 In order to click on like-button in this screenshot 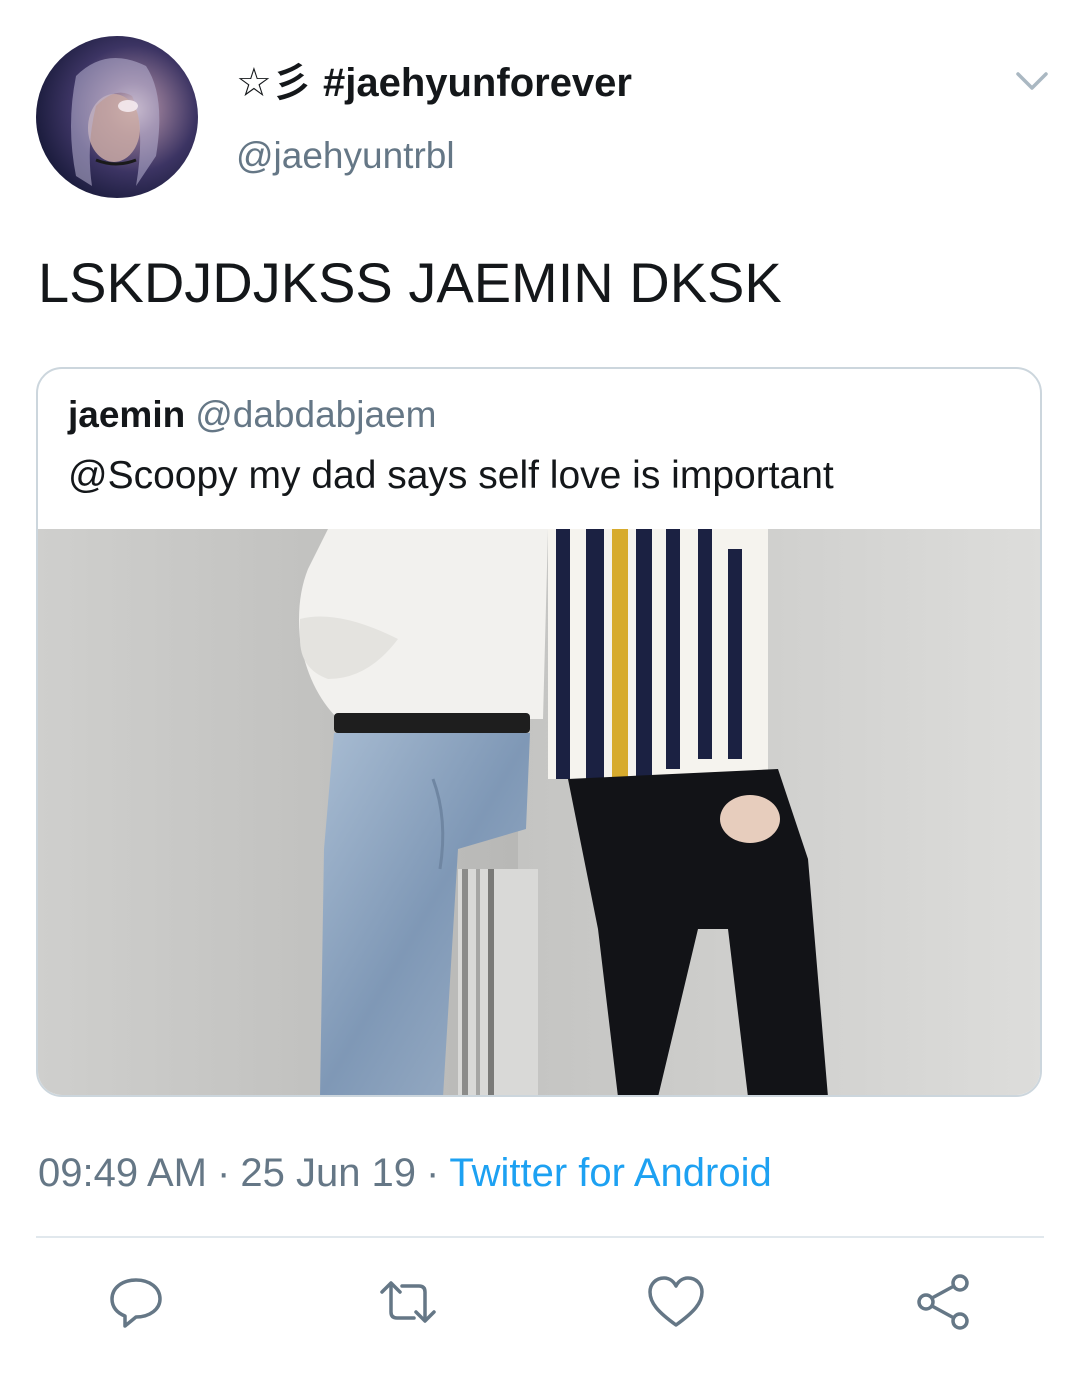, I will do `click(676, 1302)`.